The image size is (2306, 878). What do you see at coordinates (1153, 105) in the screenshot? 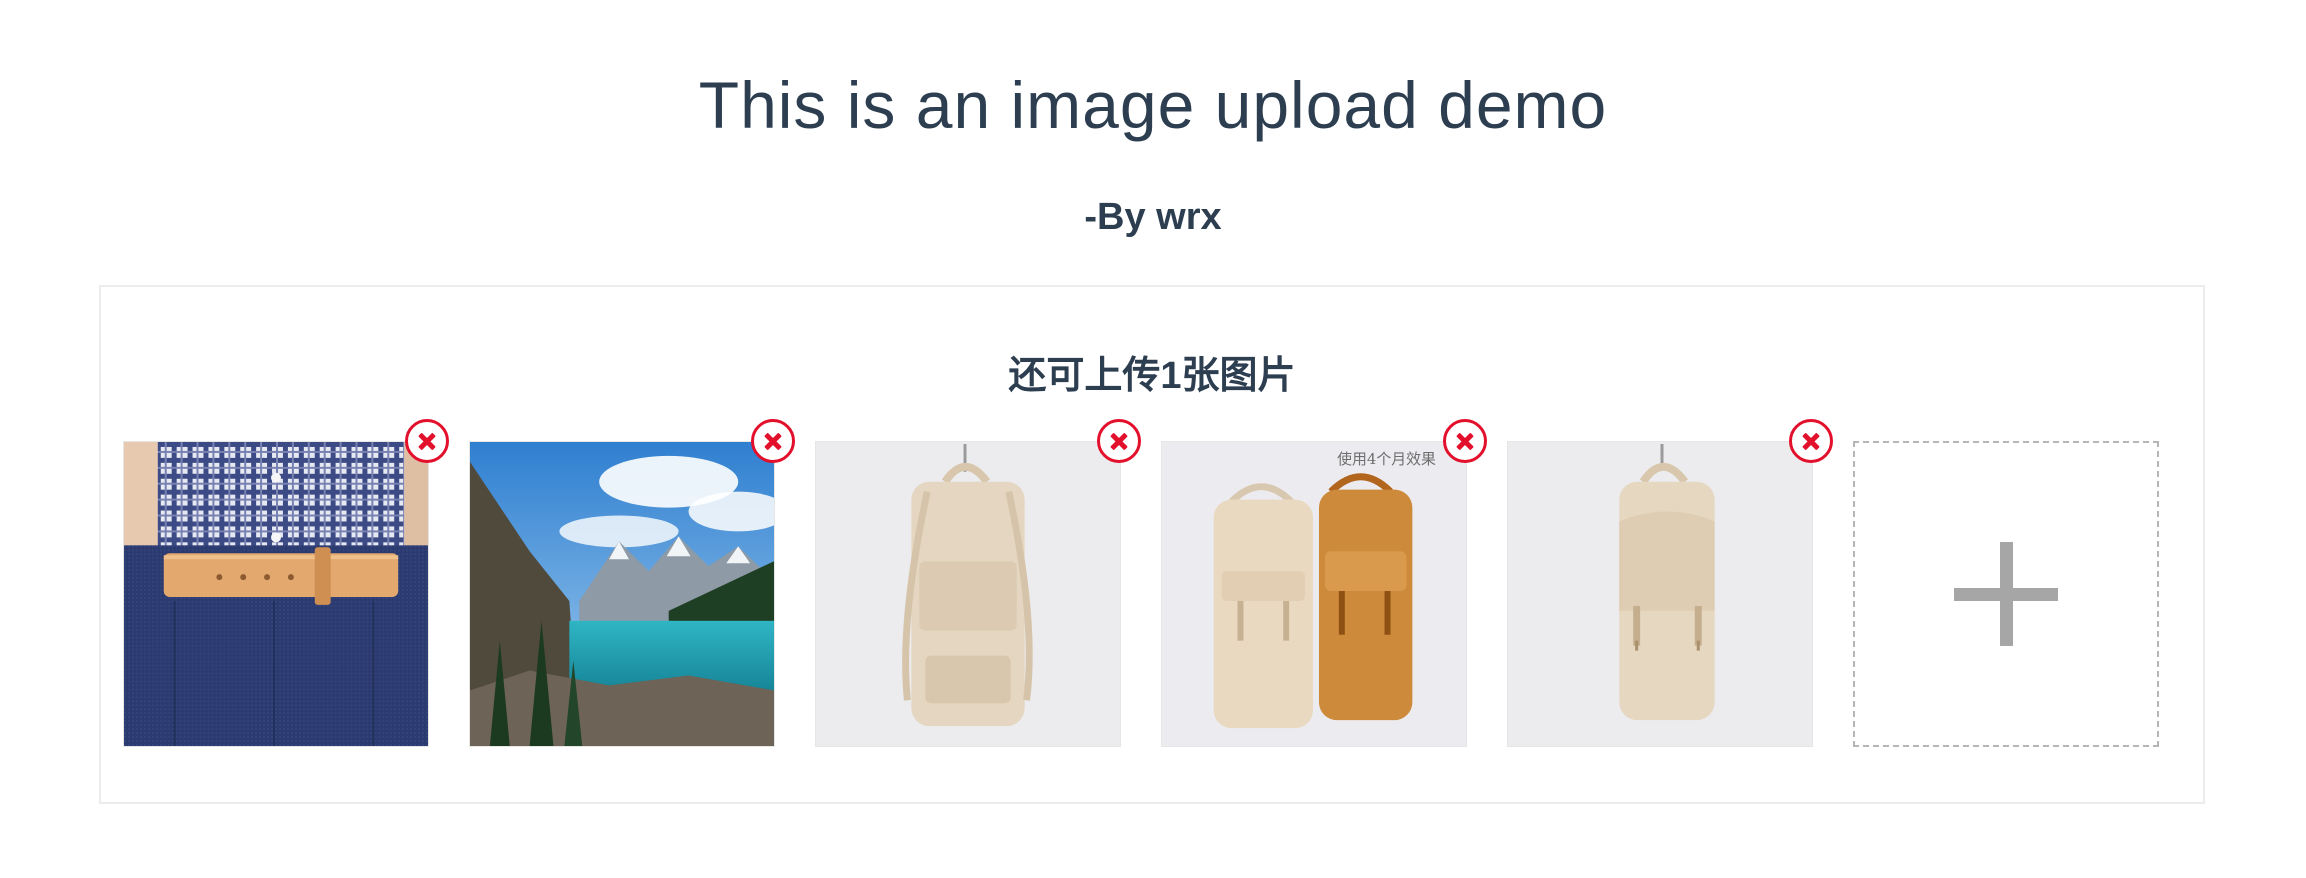
I see `page-title: This is an image upload demo` at bounding box center [1153, 105].